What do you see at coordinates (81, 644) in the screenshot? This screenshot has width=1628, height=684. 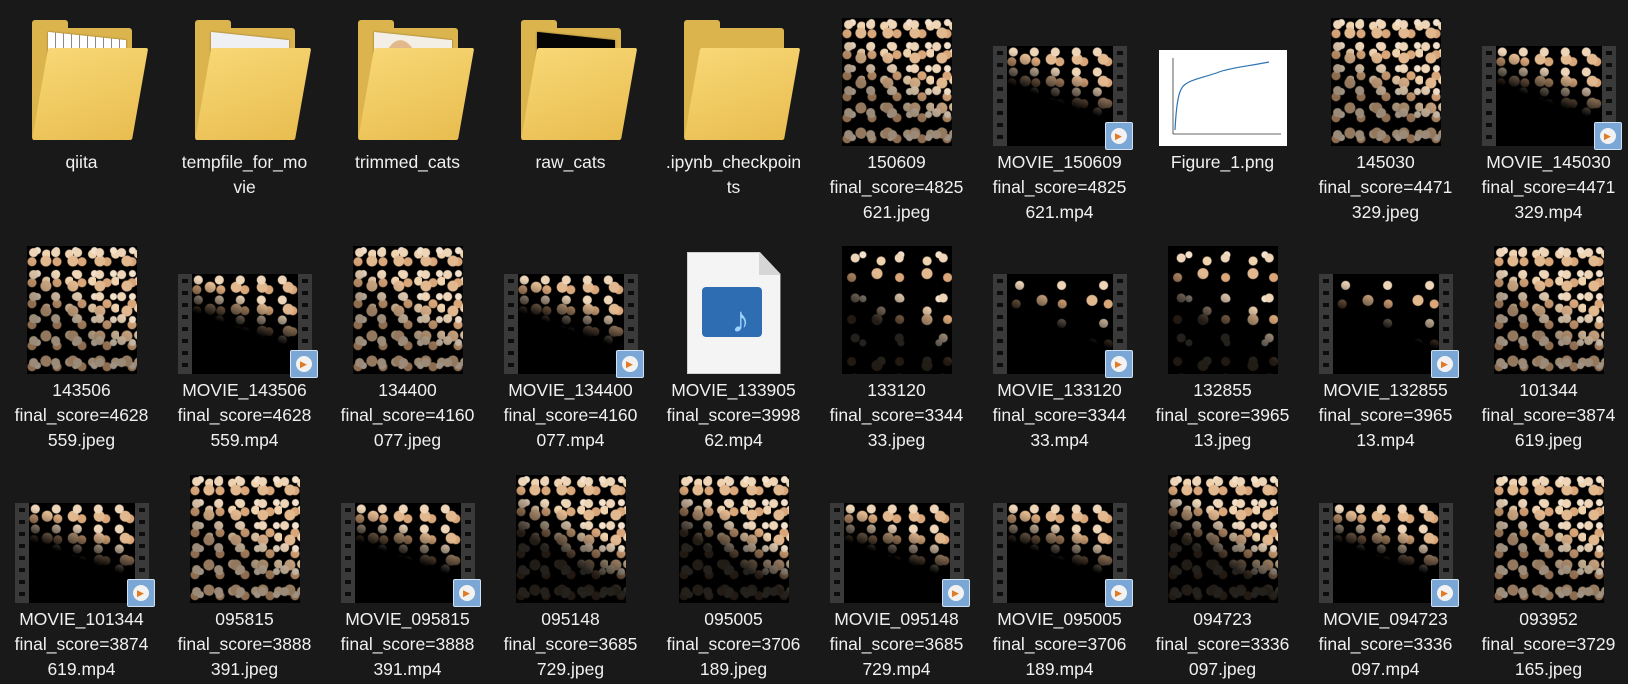 I see `item-label-line: final_score=3874` at bounding box center [81, 644].